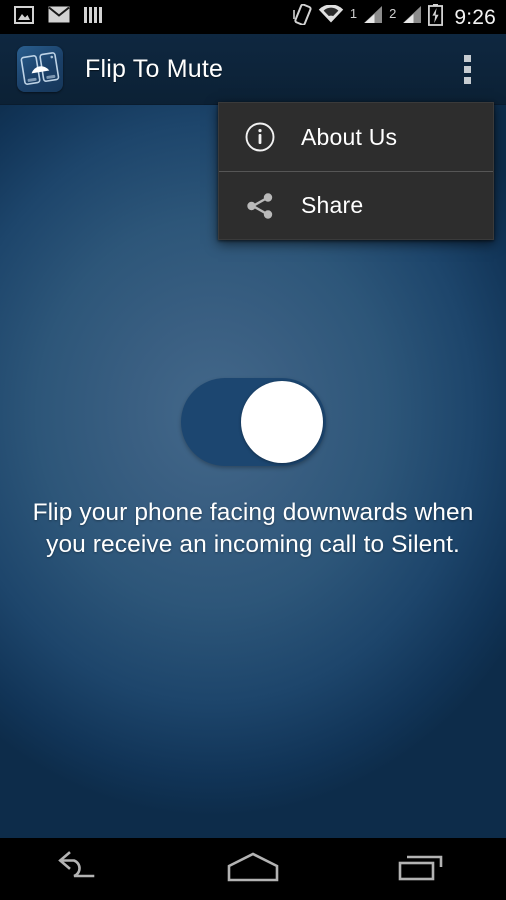 The image size is (506, 900). I want to click on back-arrow-icon, so click(84, 869).